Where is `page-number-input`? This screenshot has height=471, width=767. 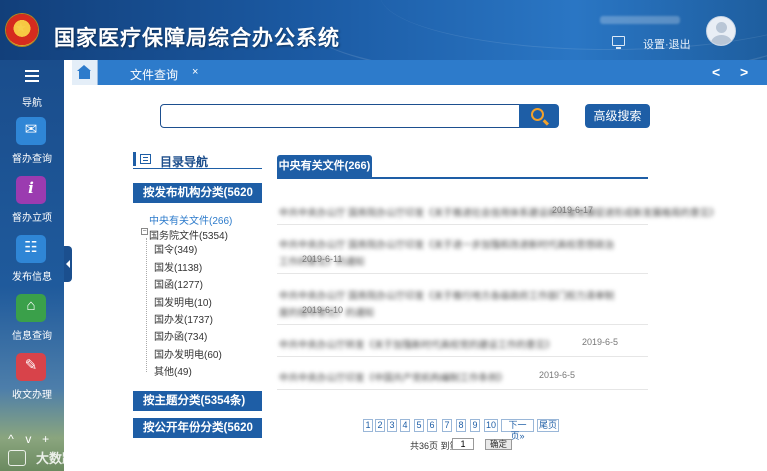 page-number-input is located at coordinates (463, 444).